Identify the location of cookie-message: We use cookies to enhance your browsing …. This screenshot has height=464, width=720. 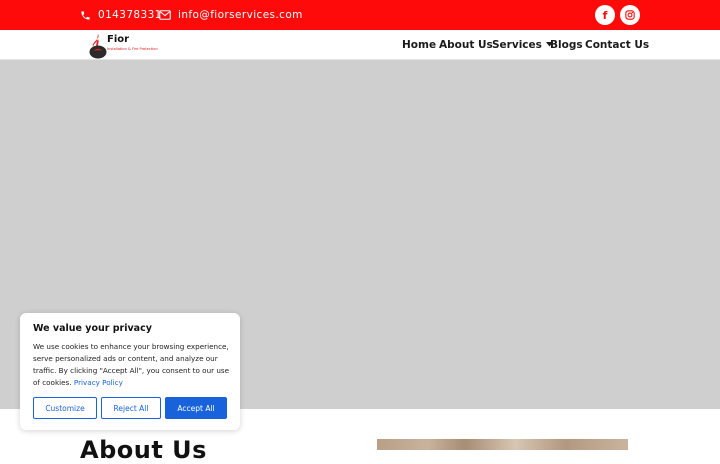
(133, 365).